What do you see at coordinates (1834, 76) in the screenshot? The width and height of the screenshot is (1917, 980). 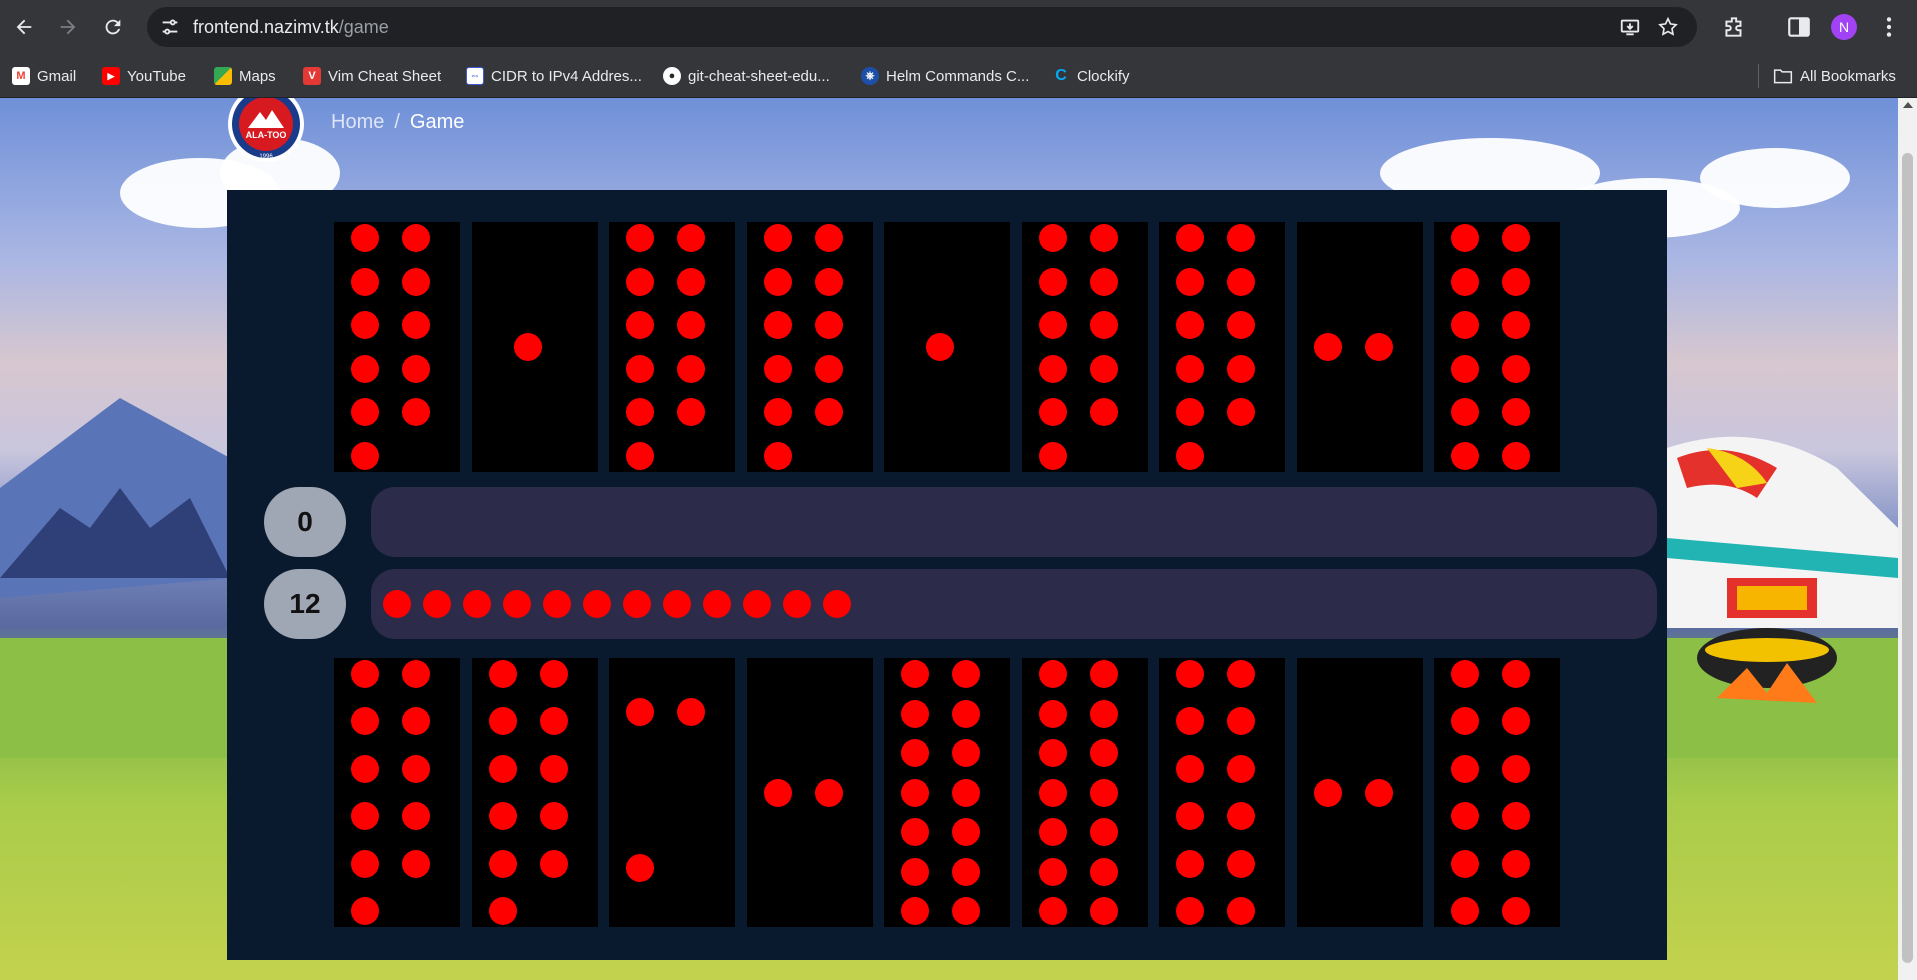 I see `all-bookmarks-button: All Bookmarks` at bounding box center [1834, 76].